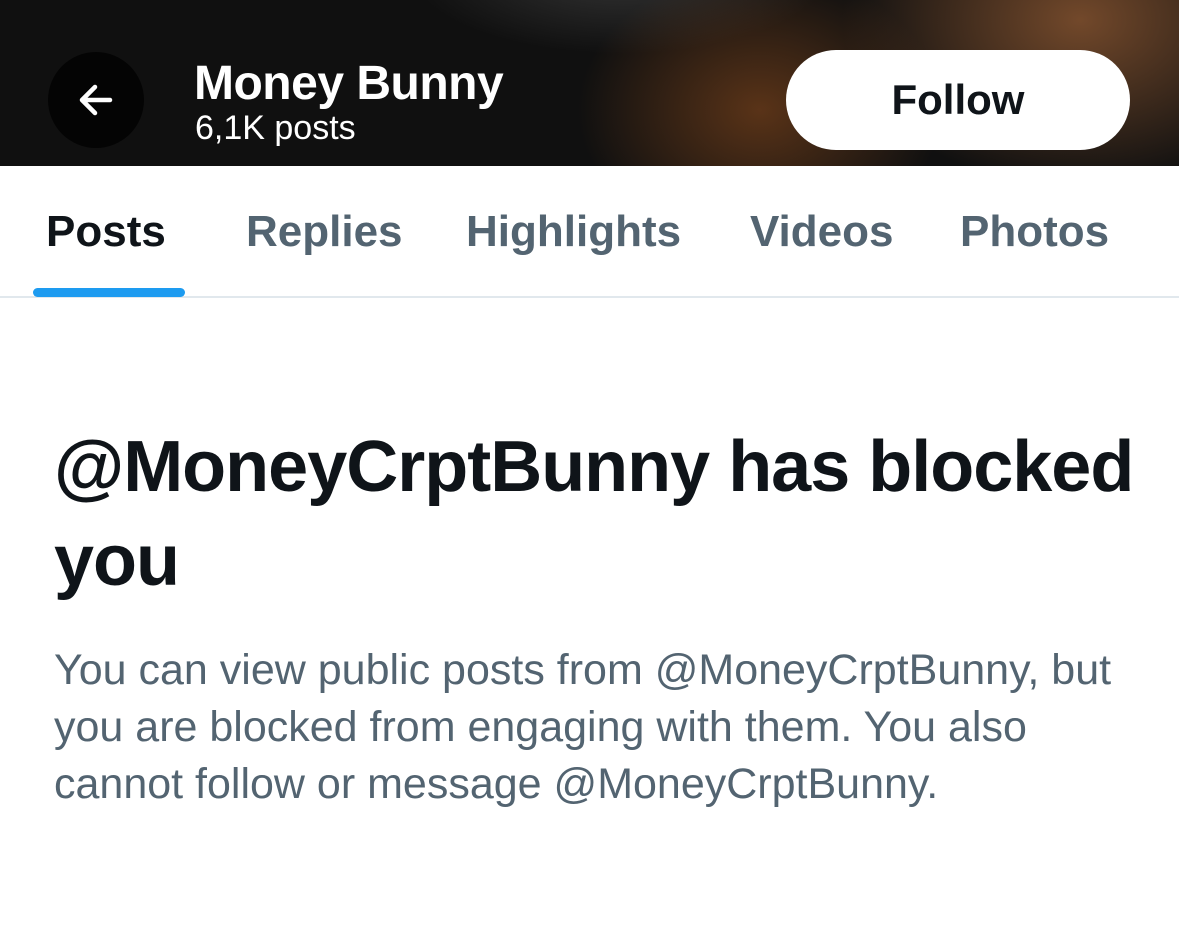 This screenshot has height=952, width=1179. What do you see at coordinates (821, 232) in the screenshot?
I see `tab-videos: Videos` at bounding box center [821, 232].